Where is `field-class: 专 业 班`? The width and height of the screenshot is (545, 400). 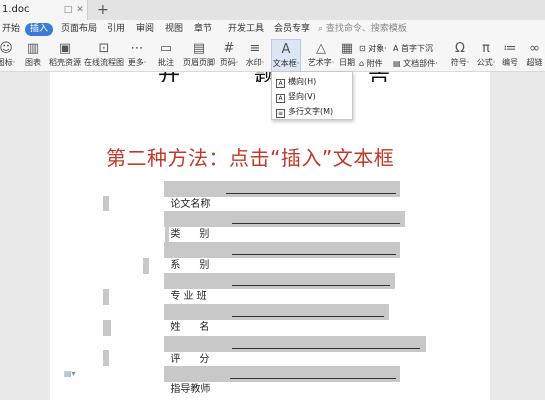
field-class: 专 业 班 is located at coordinates (279, 287).